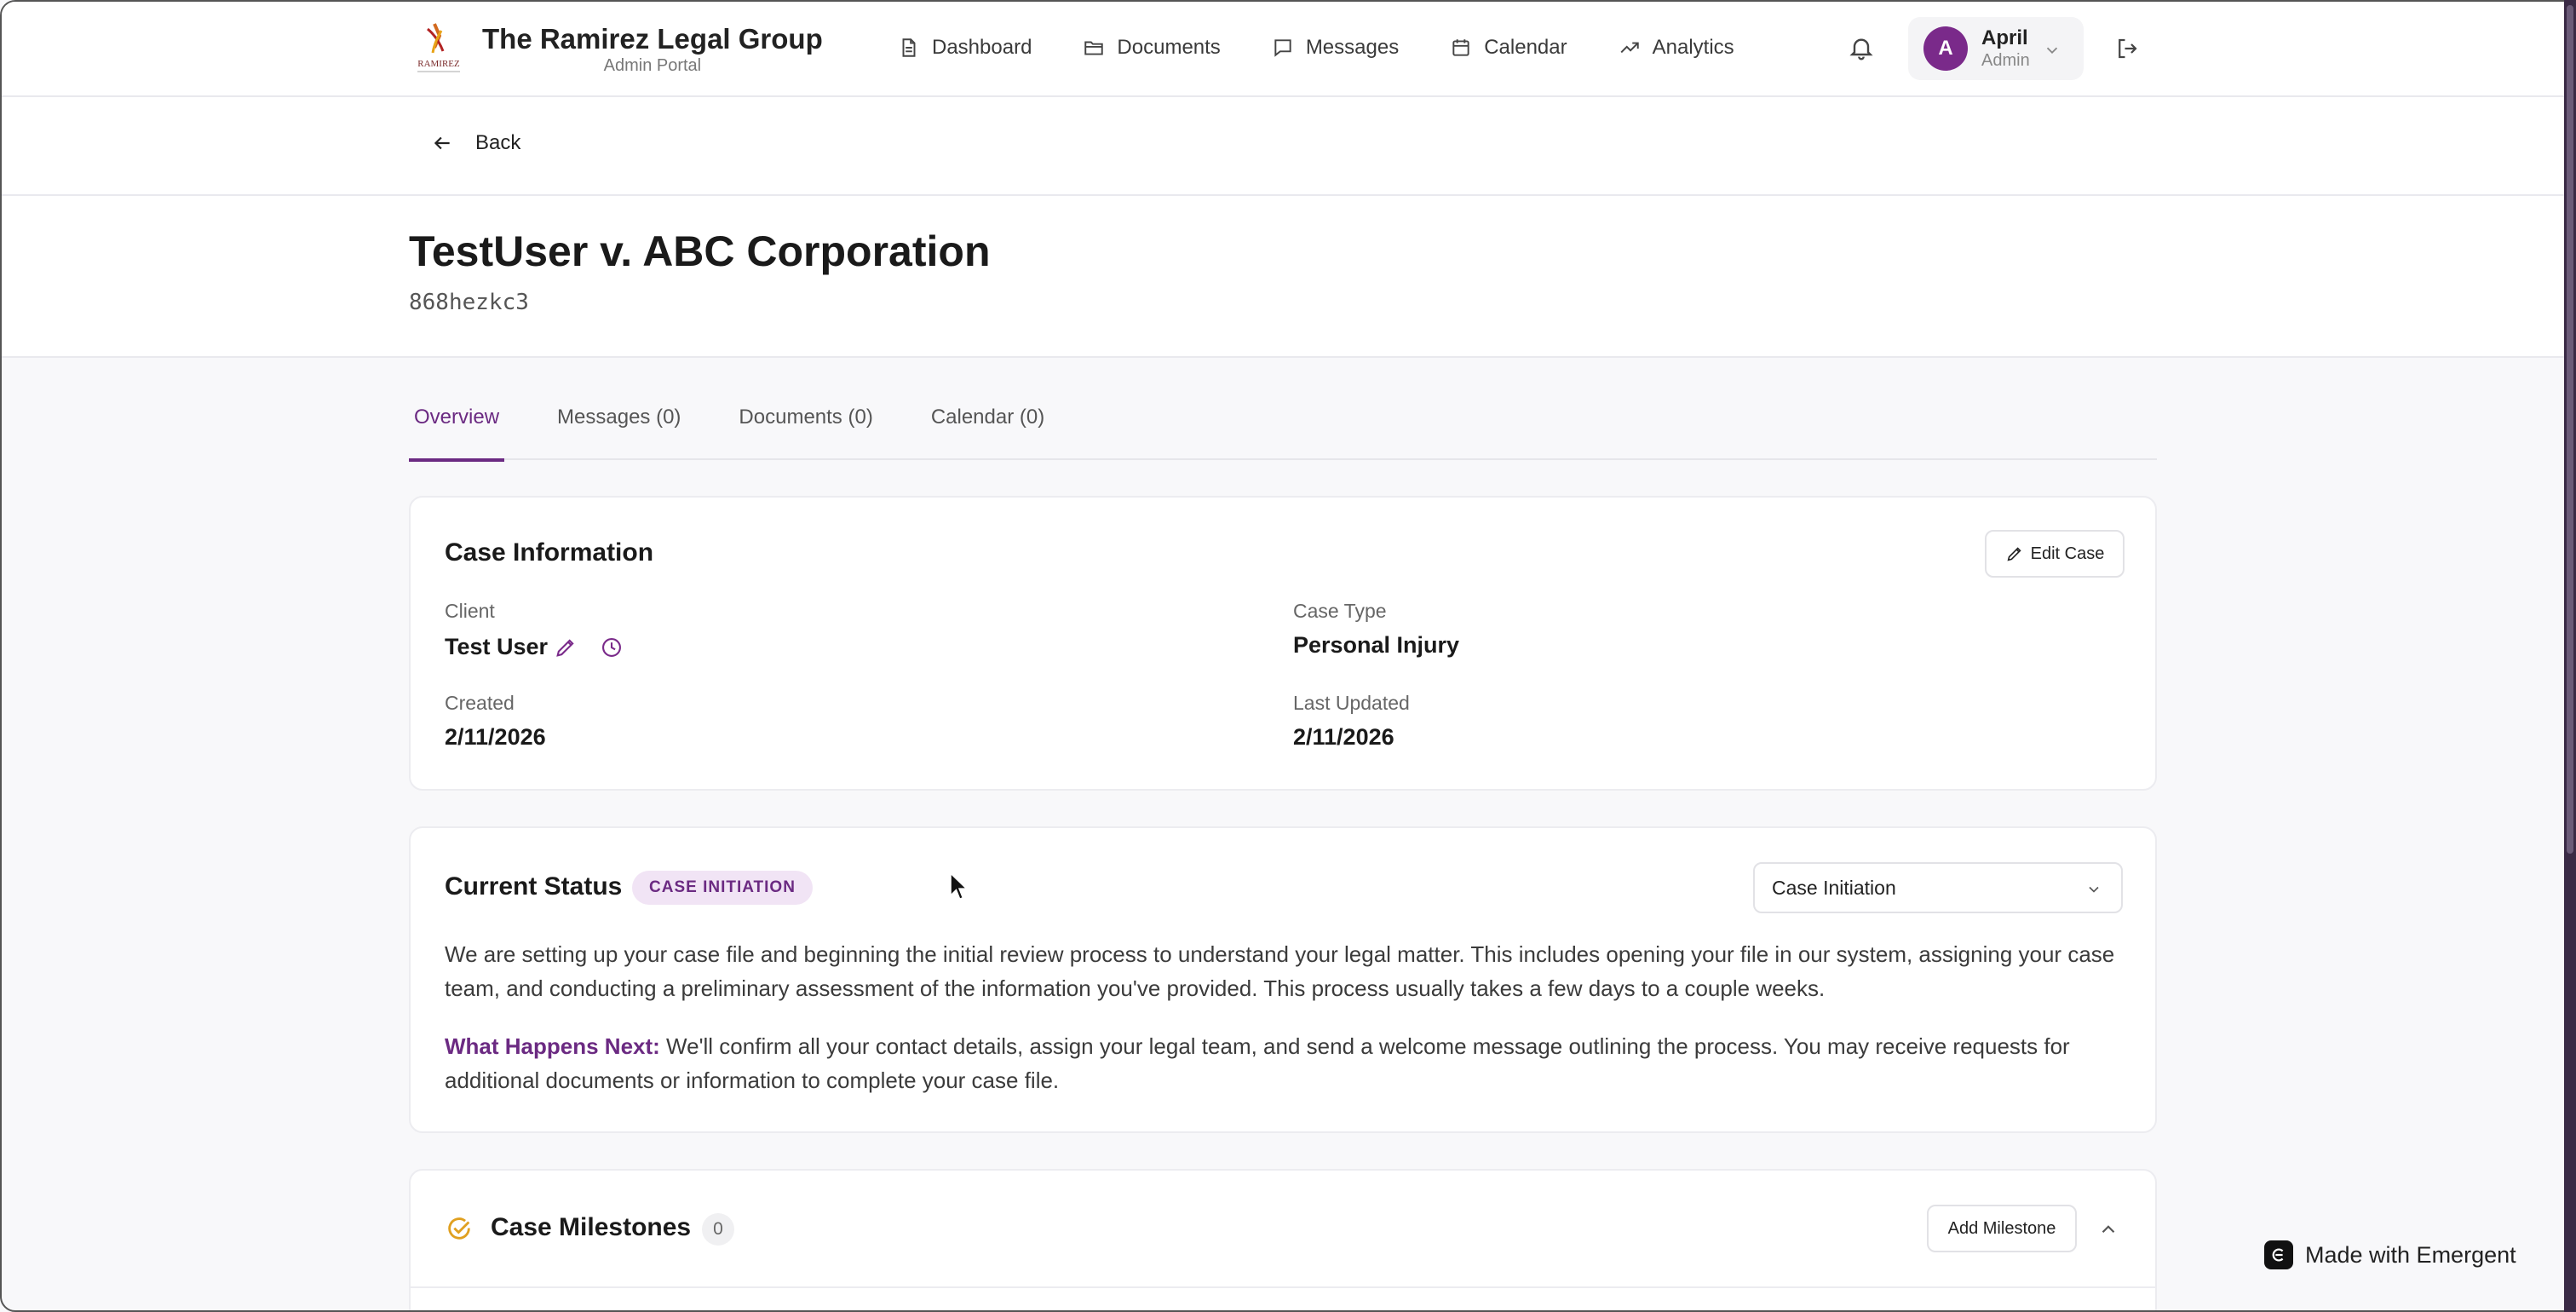  What do you see at coordinates (553, 1046) in the screenshot?
I see `what-happens-next-label: What Happens Next:` at bounding box center [553, 1046].